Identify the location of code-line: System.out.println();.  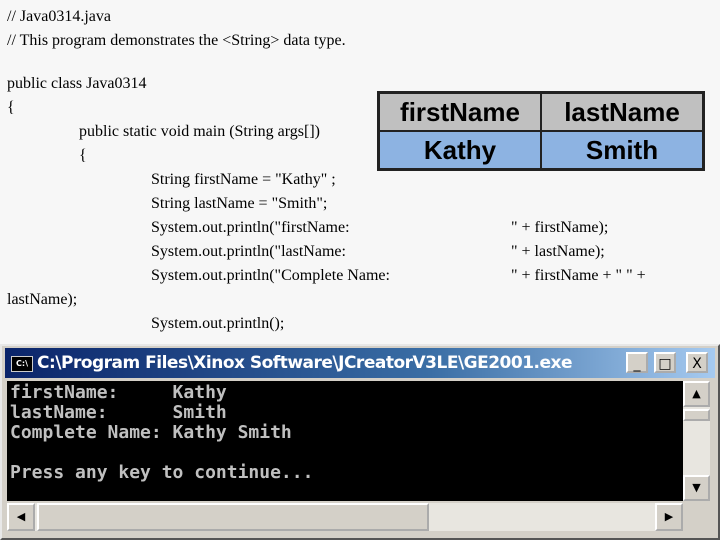
(218, 323).